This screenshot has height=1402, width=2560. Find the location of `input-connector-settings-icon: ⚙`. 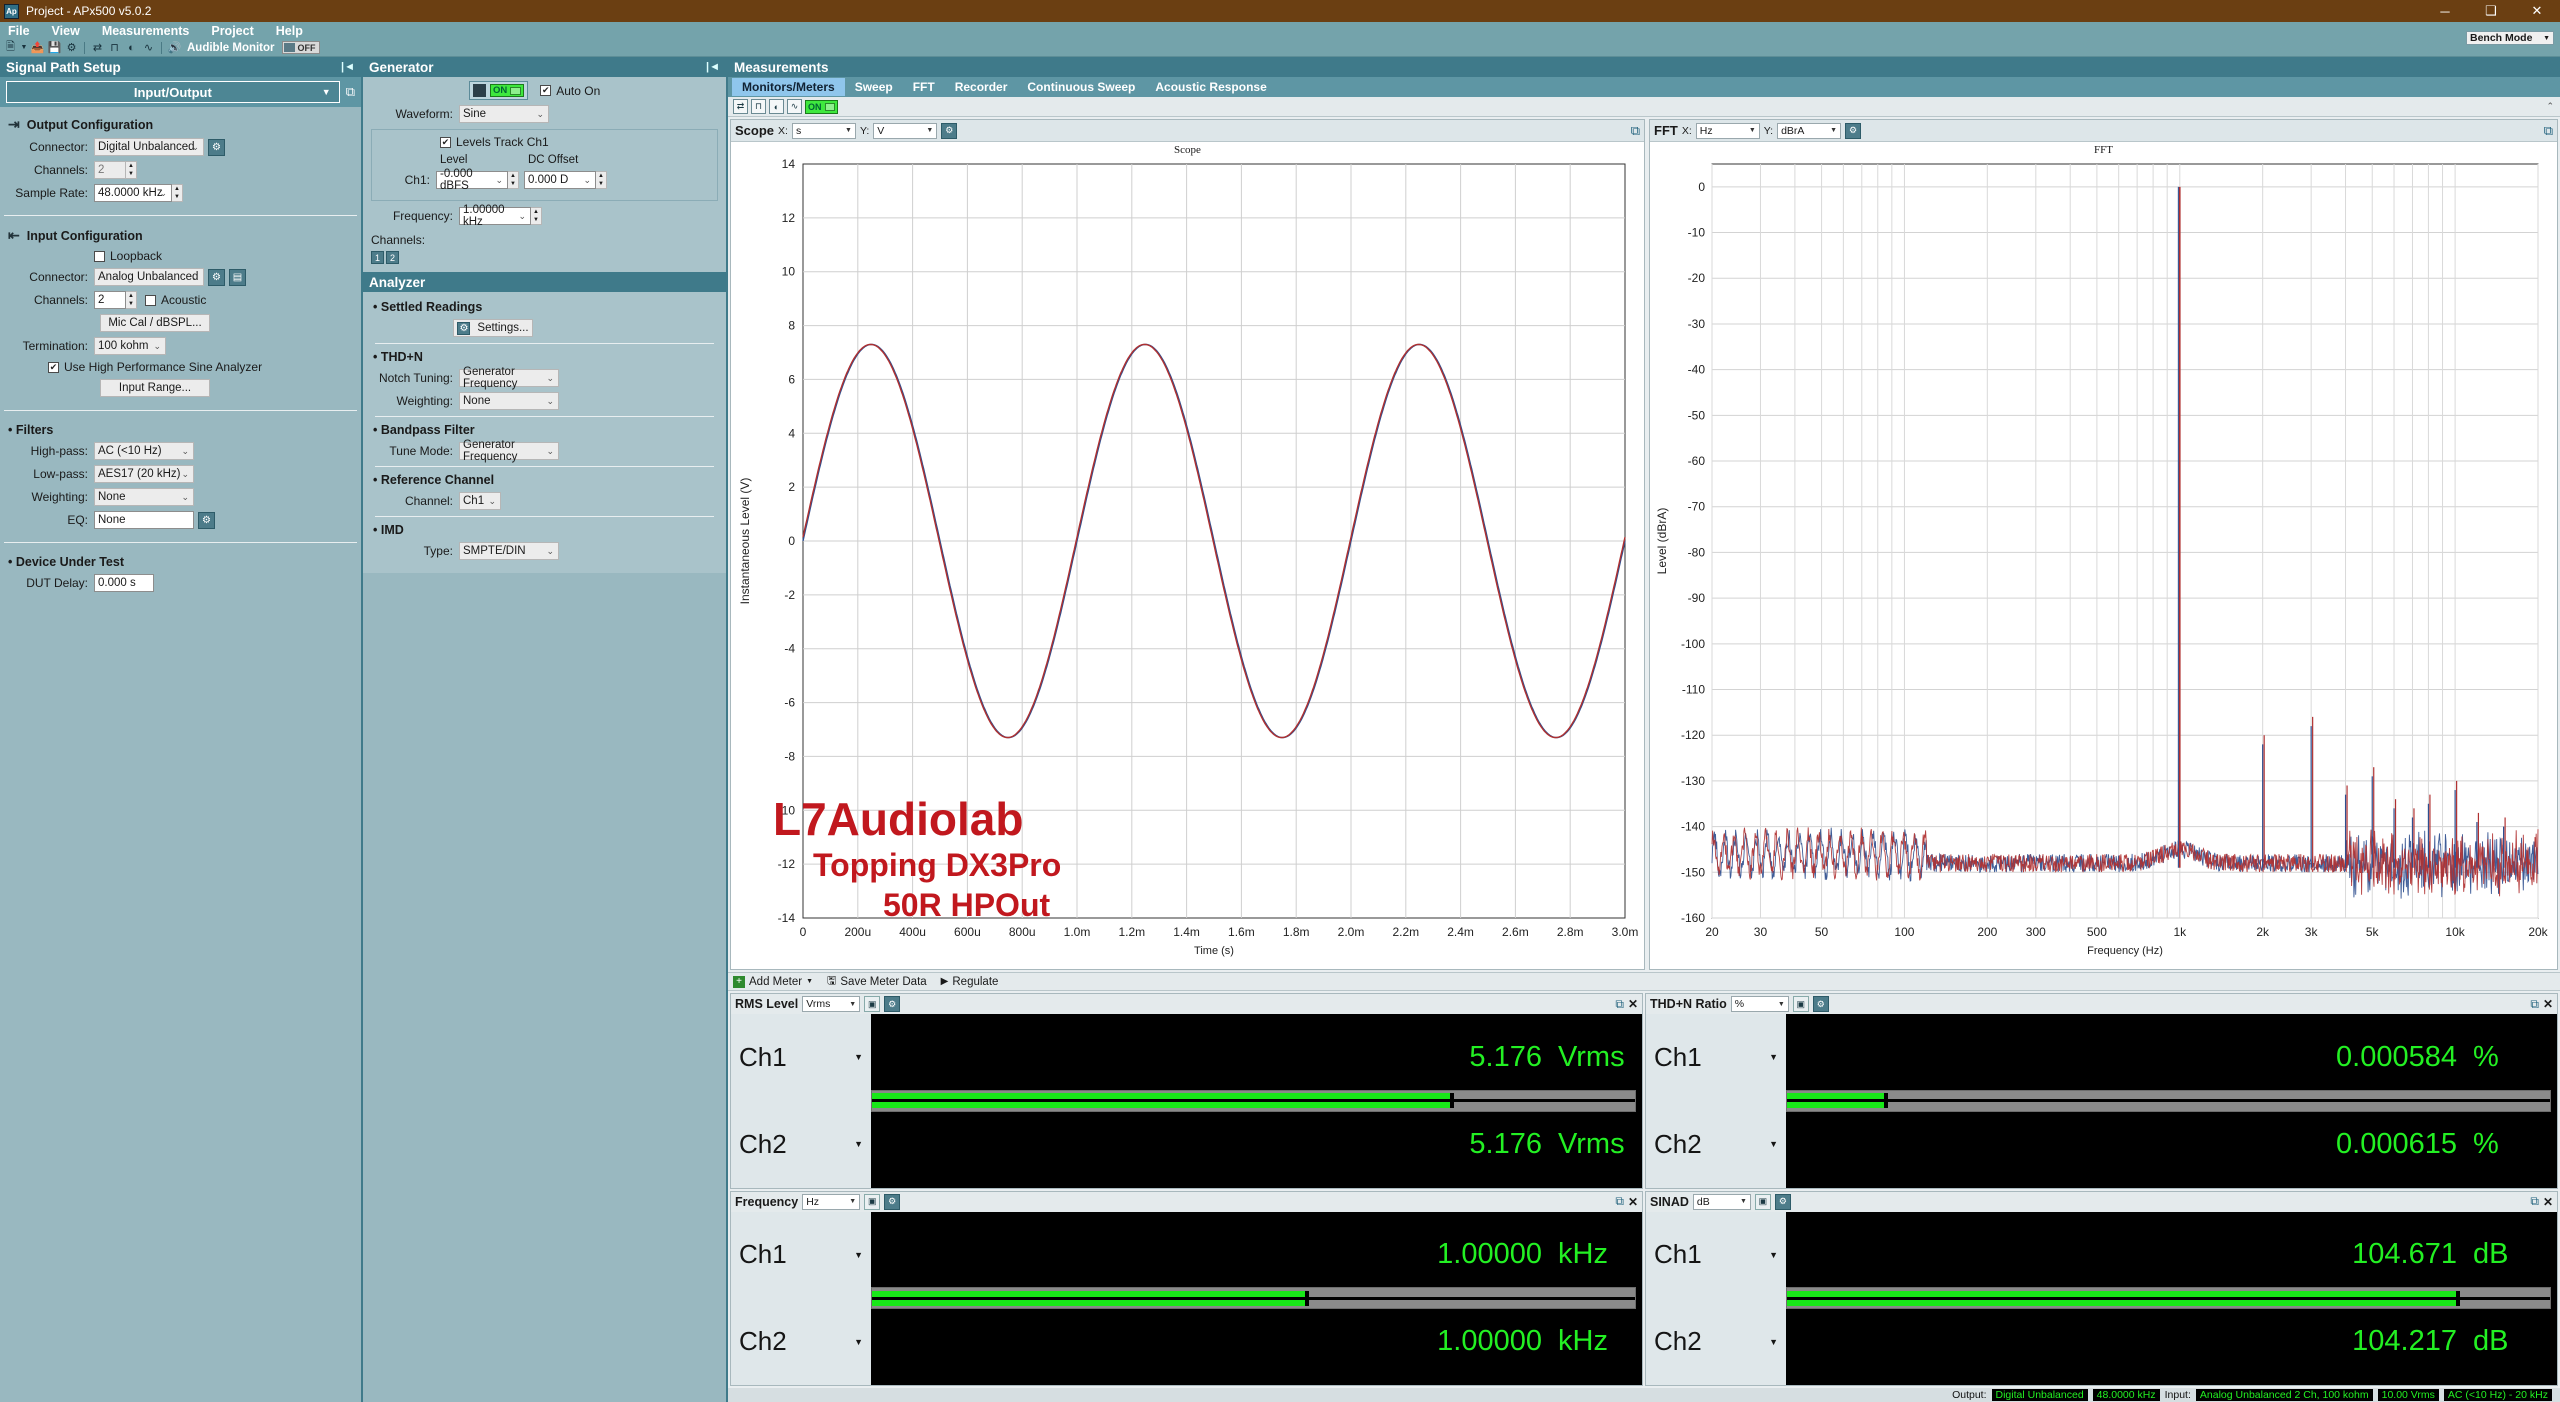

input-connector-settings-icon: ⚙ is located at coordinates (216, 277).